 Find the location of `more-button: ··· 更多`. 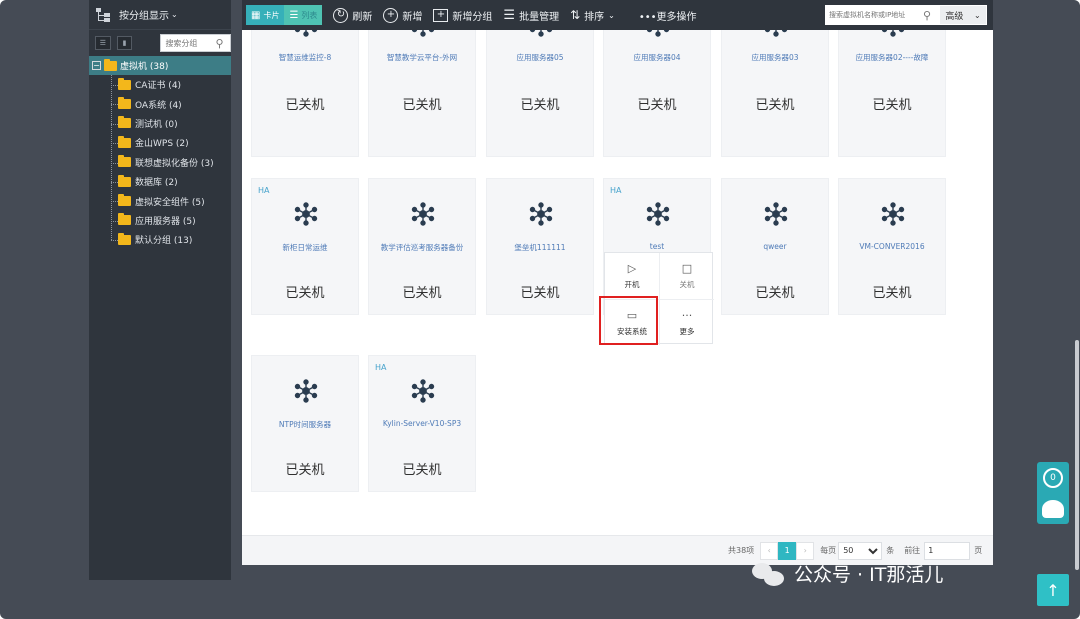

more-button: ··· 更多 is located at coordinates (687, 323).